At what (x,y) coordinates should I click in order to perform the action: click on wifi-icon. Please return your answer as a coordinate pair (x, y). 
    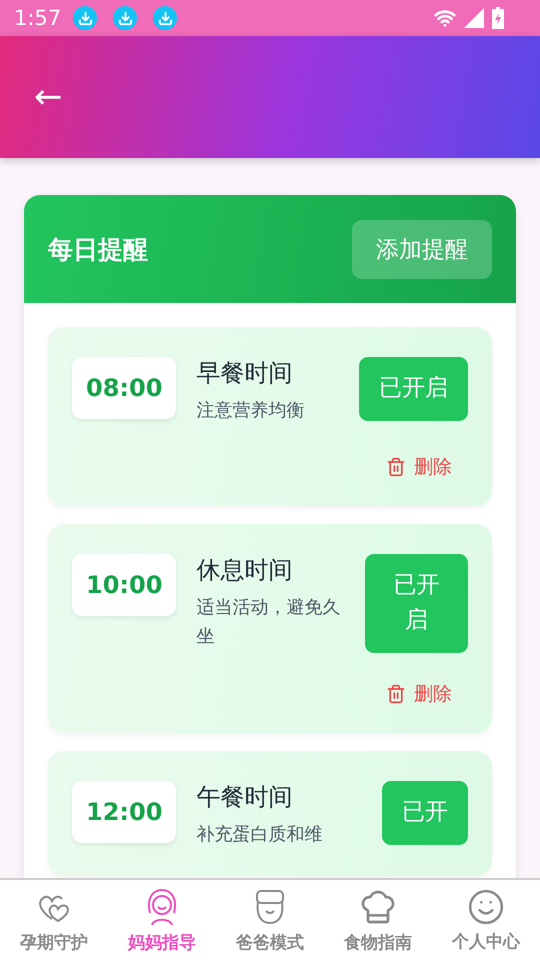
    Looking at the image, I should click on (445, 18).